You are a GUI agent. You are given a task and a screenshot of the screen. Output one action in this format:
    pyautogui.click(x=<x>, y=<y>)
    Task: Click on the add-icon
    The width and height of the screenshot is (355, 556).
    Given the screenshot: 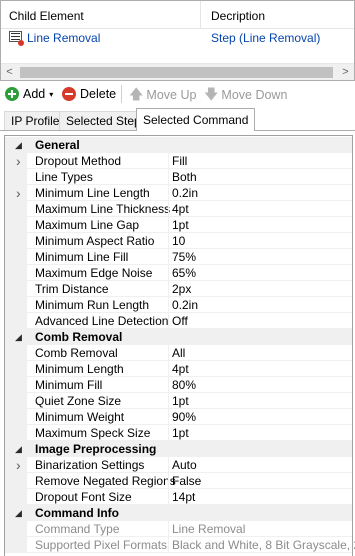 What is the action you would take?
    pyautogui.click(x=12, y=94)
    